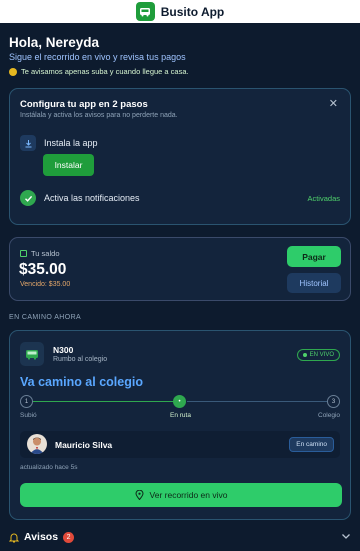 Image resolution: width=360 pixels, height=551 pixels. What do you see at coordinates (63, 350) in the screenshot?
I see `route-number: N300` at bounding box center [63, 350].